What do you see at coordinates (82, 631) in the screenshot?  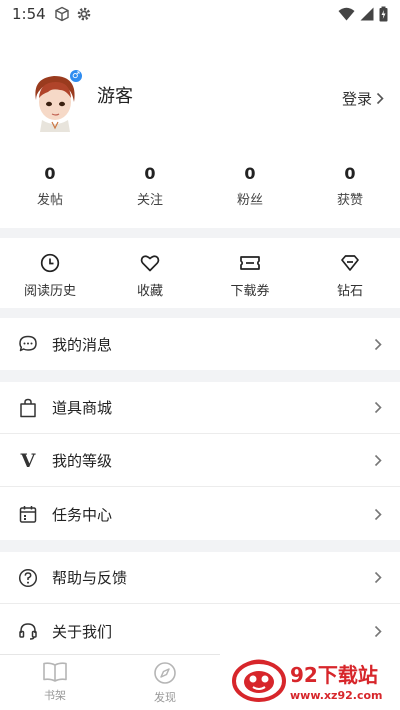 I see `menu-label: 关于我们` at bounding box center [82, 631].